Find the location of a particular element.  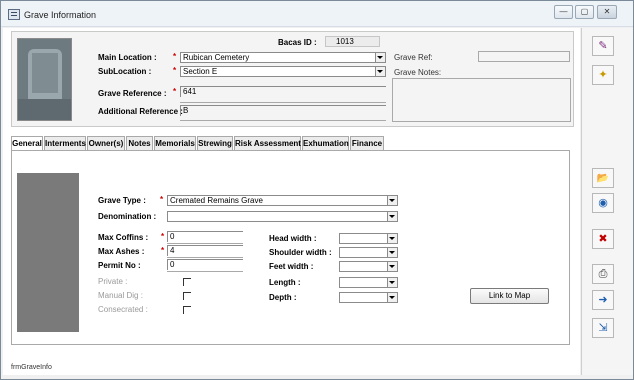

grave-type-label: Grave Type : is located at coordinates (122, 200).